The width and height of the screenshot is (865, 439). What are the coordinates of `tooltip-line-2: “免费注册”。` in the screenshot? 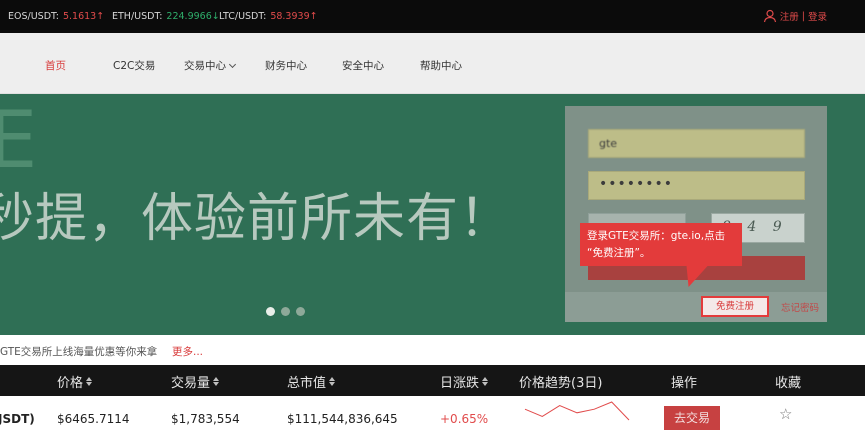 It's located at (619, 253).